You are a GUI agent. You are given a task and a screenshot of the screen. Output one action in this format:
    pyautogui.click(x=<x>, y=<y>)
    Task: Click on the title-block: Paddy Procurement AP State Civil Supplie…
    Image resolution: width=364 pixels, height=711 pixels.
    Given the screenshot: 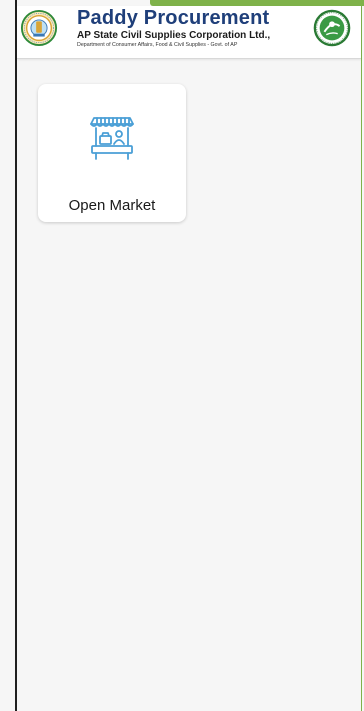 What is the action you would take?
    pyautogui.click(x=192, y=28)
    